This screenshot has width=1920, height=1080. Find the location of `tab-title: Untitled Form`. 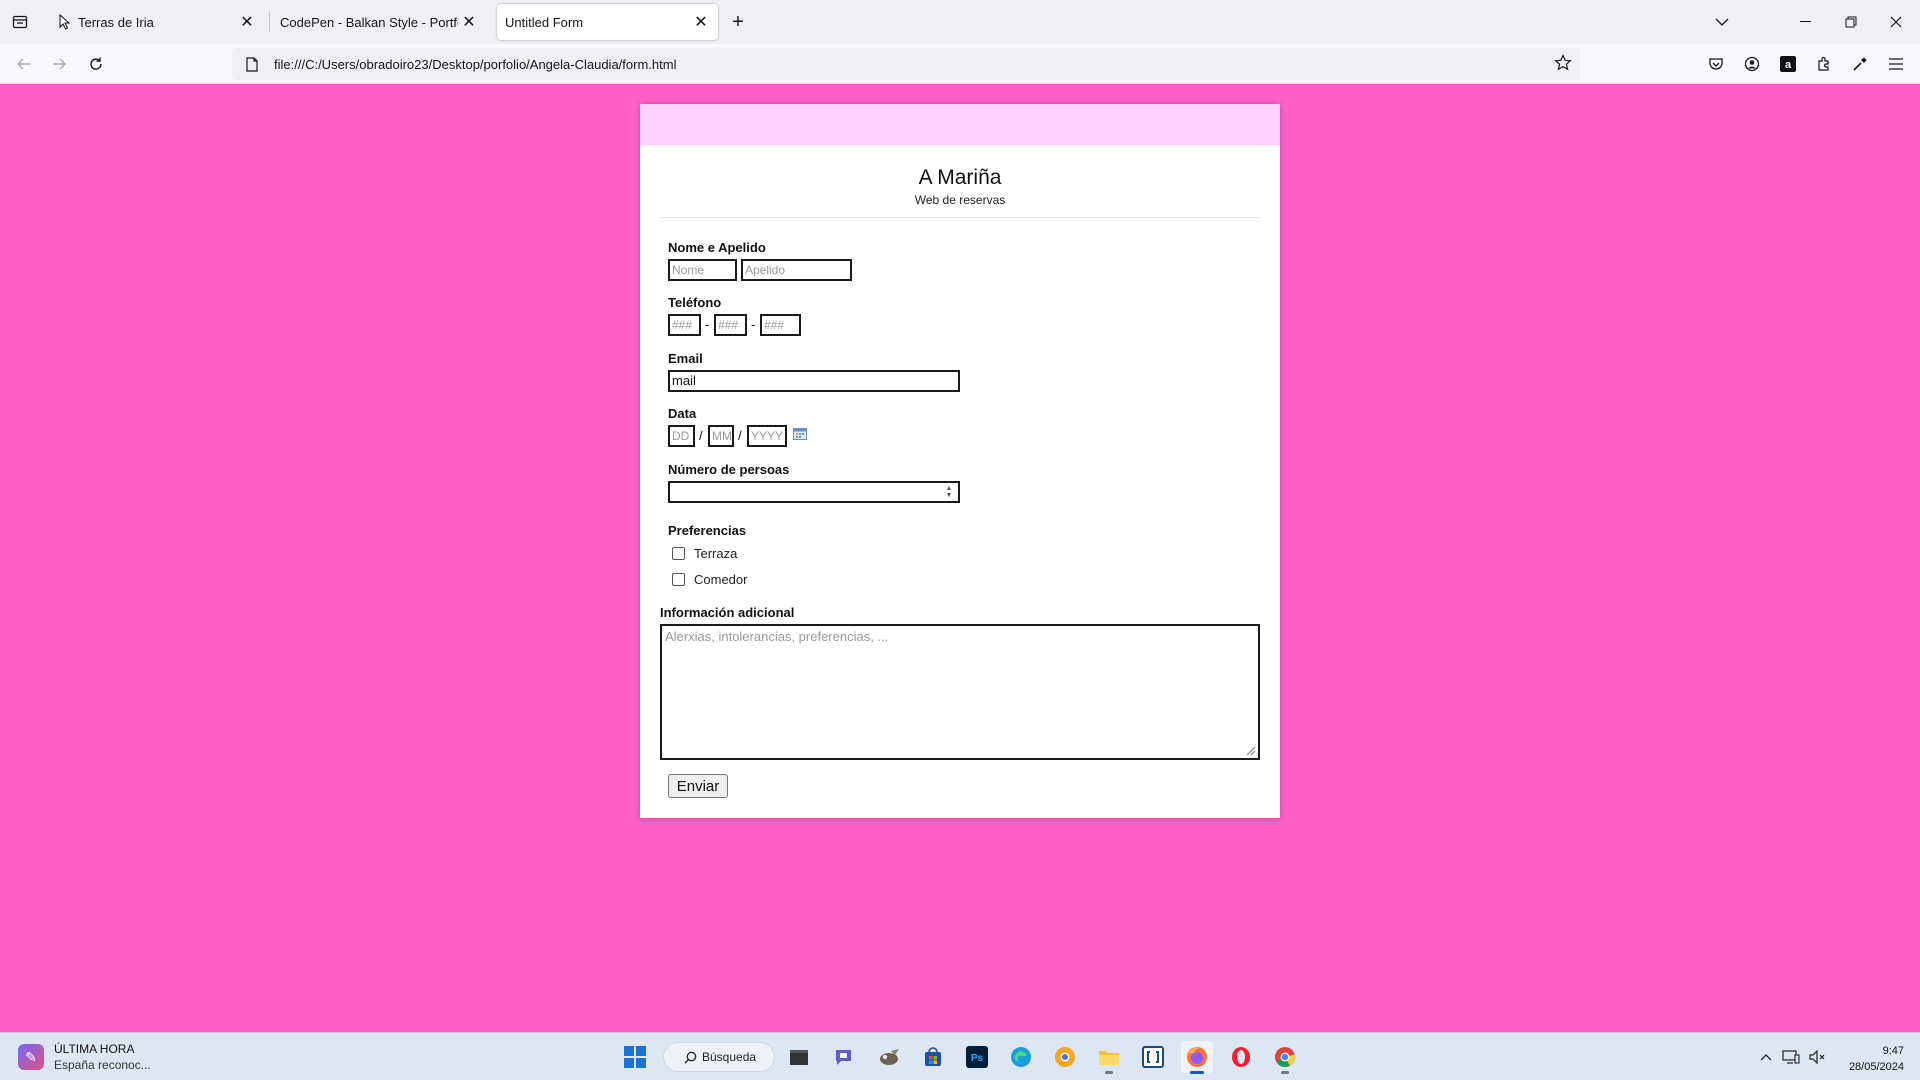

tab-title: Untitled Form is located at coordinates (544, 22).